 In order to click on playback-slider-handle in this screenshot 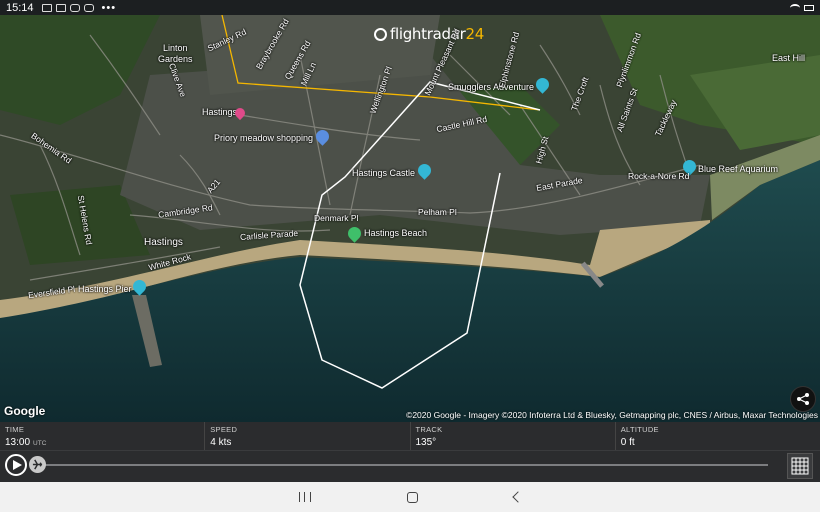, I will do `click(37, 464)`.